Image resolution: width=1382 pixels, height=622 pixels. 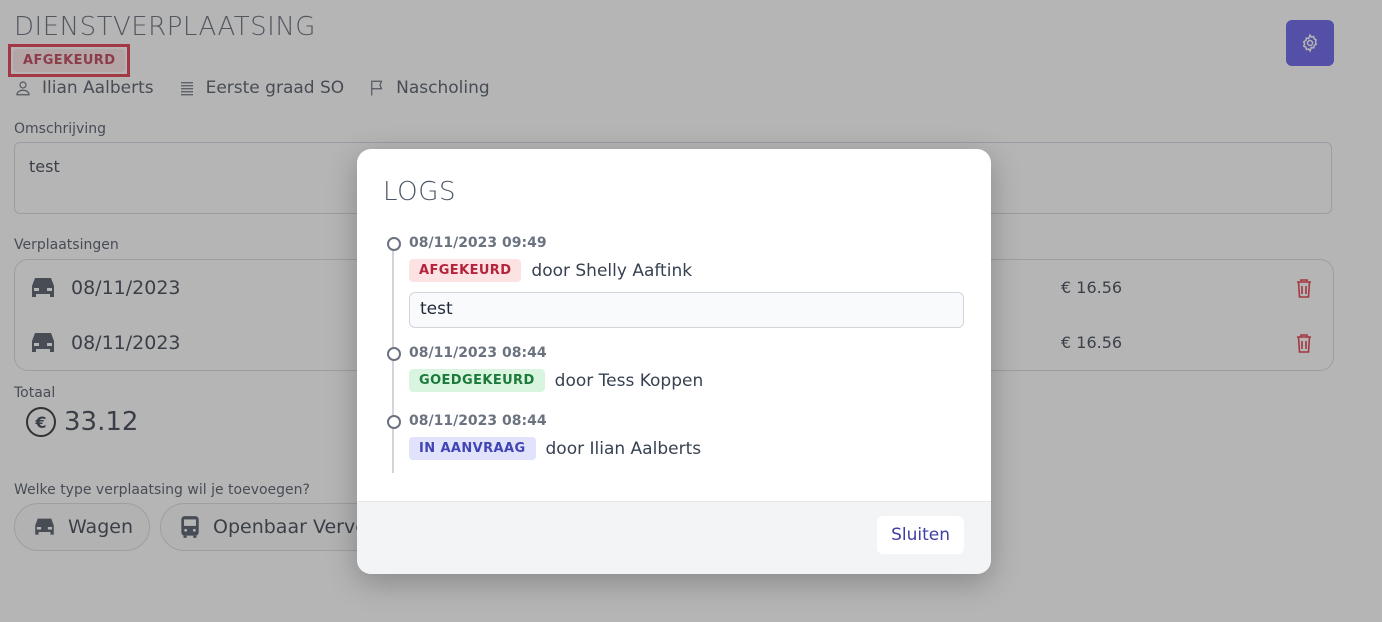 I want to click on log-status-line: AFGEKEURD door Shelly Aaftink, so click(x=550, y=270).